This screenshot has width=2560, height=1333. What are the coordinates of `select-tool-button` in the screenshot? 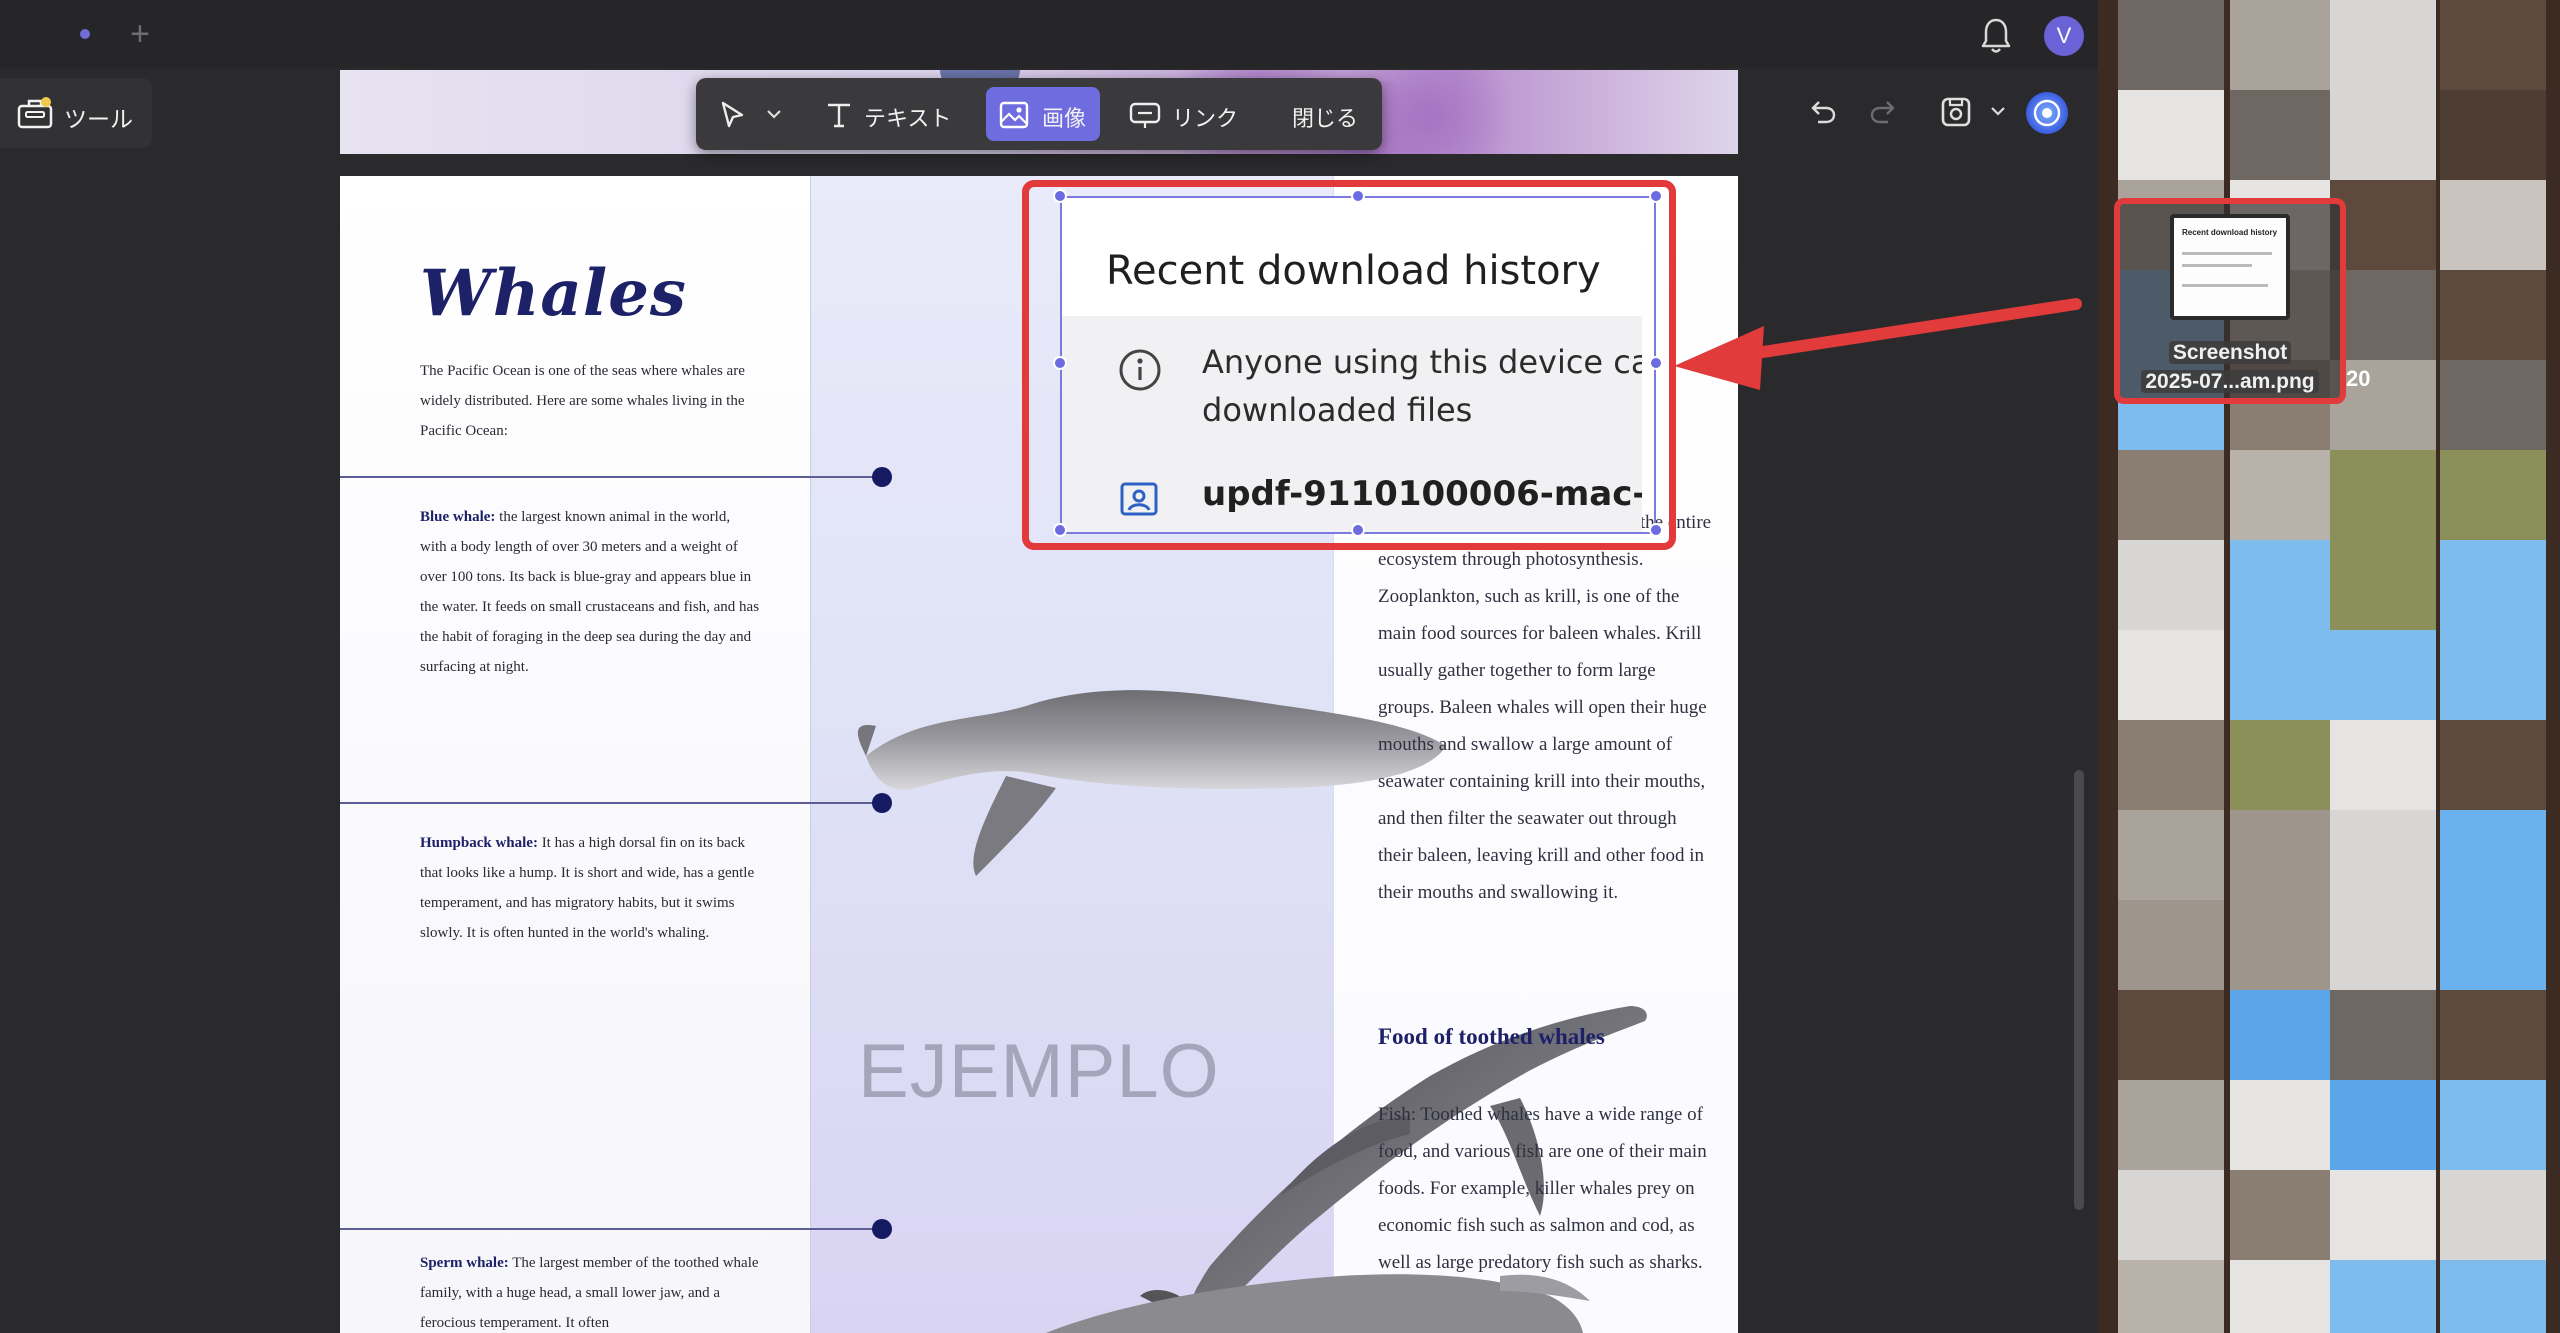 It's located at (751, 114).